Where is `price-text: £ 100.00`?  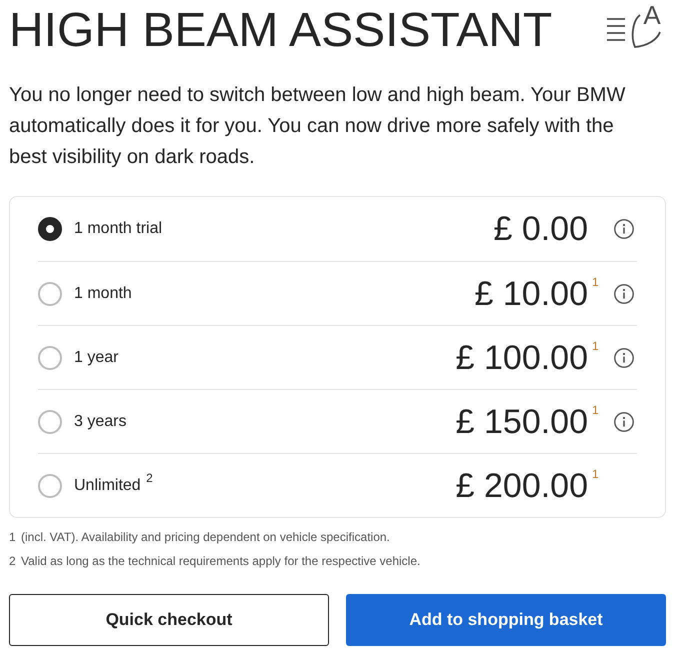
price-text: £ 100.00 is located at coordinates (522, 357).